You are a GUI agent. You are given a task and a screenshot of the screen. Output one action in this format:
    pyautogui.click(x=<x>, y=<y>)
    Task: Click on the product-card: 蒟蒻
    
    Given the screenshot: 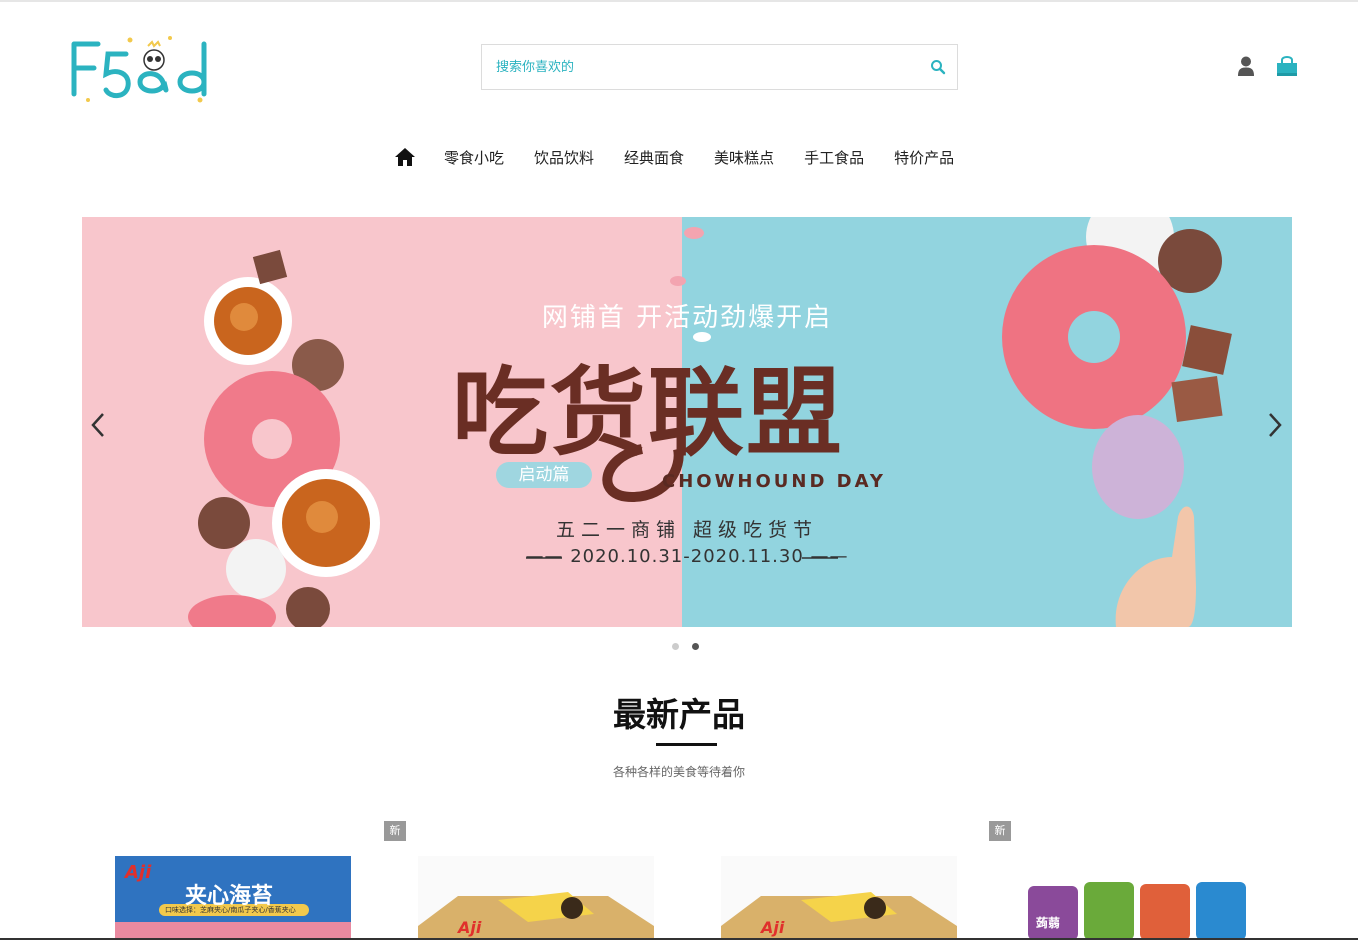 What is the action you would take?
    pyautogui.click(x=1142, y=898)
    